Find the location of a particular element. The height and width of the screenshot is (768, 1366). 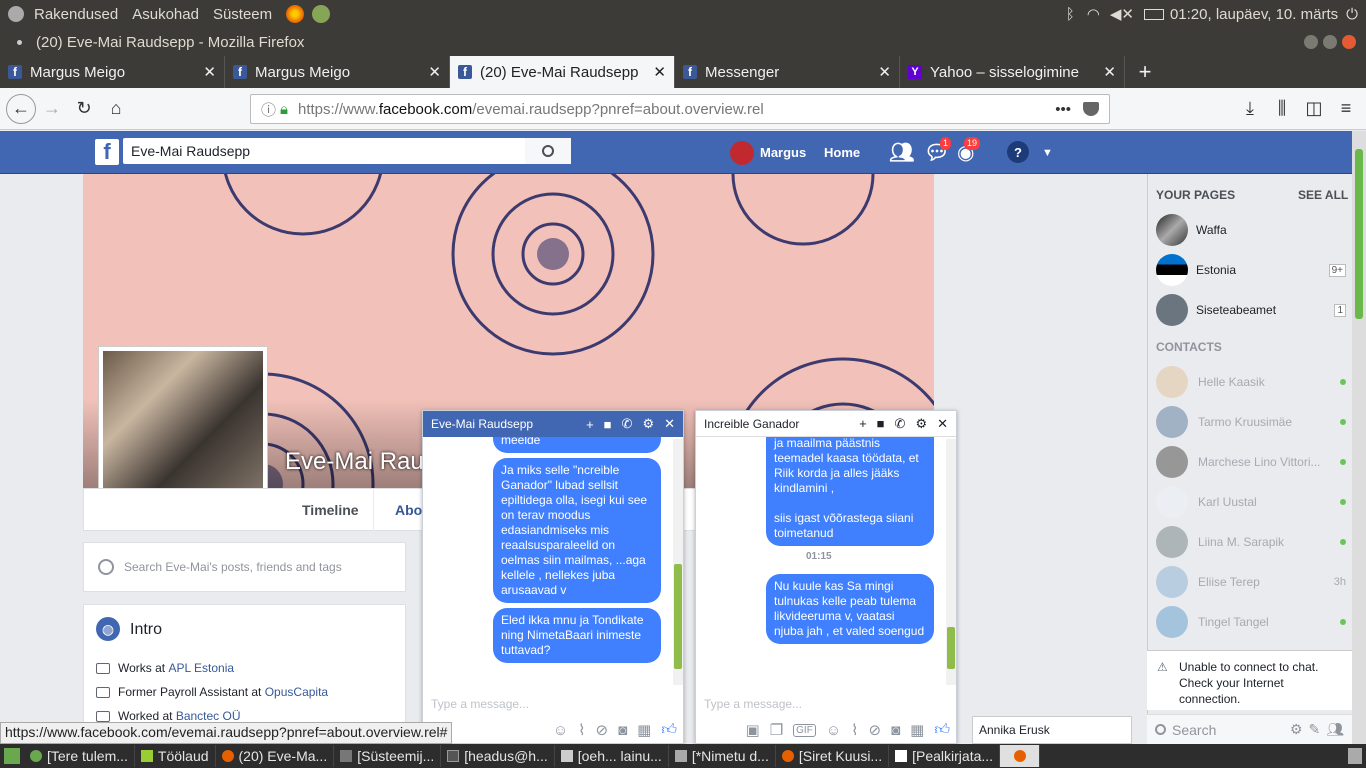

page-item-waffa: Waffa is located at coordinates (1251, 230).